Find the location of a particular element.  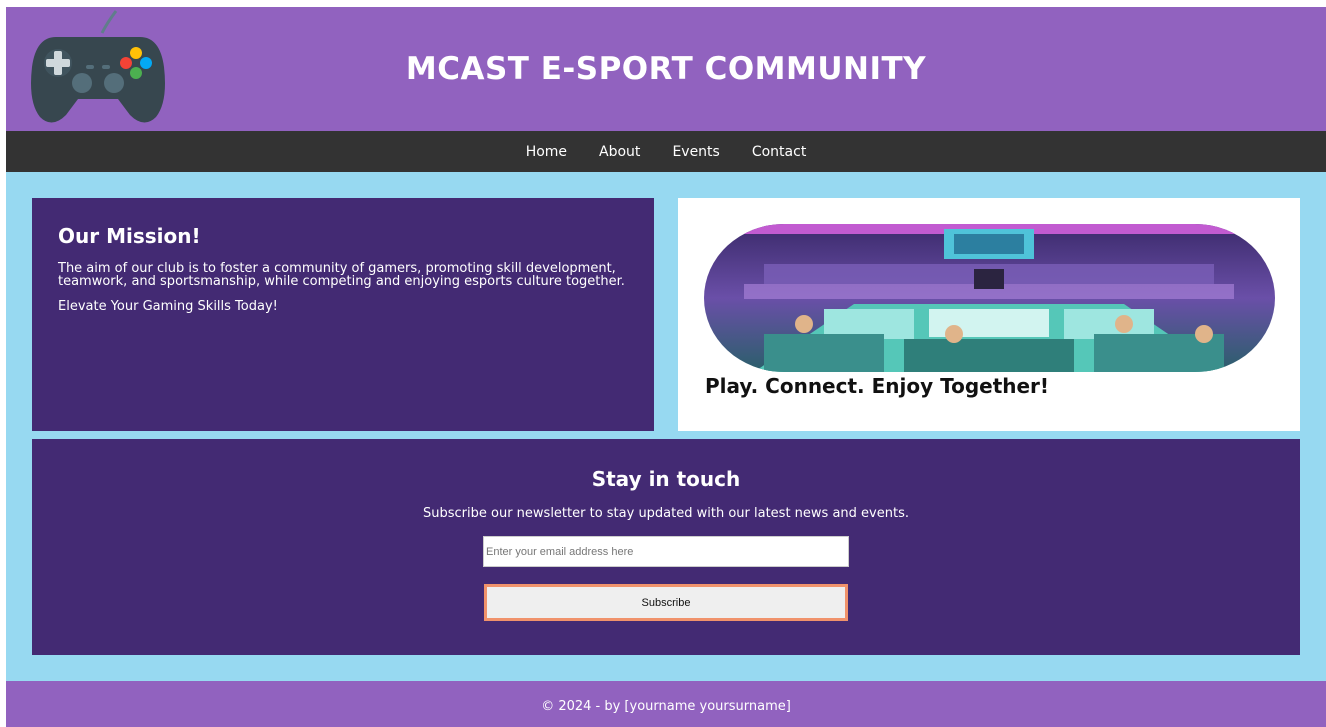

site-title: MCAST E-SPORT COMMUNITY is located at coordinates (666, 69).